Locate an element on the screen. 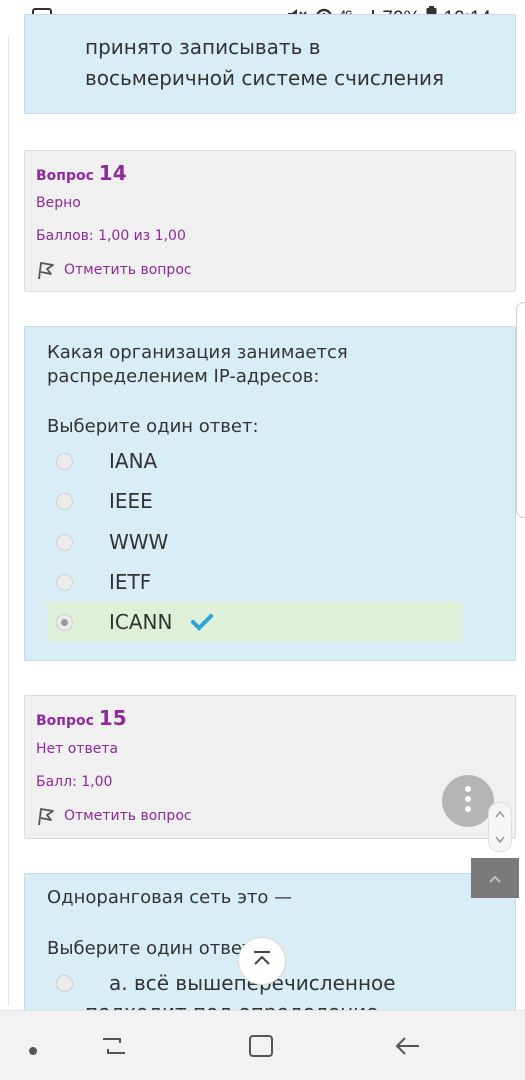 Image resolution: width=525 pixels, height=1080 pixels. dot-indicator-icon is located at coordinates (33, 1050).